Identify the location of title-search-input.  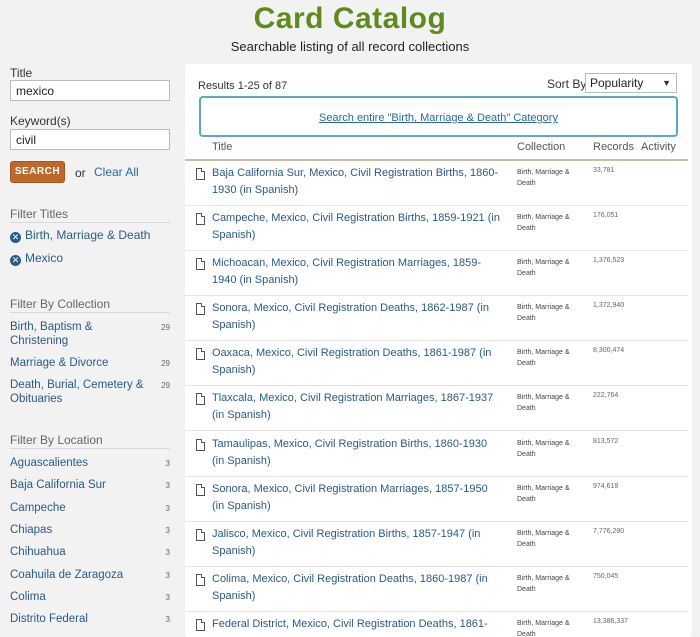
(90, 90).